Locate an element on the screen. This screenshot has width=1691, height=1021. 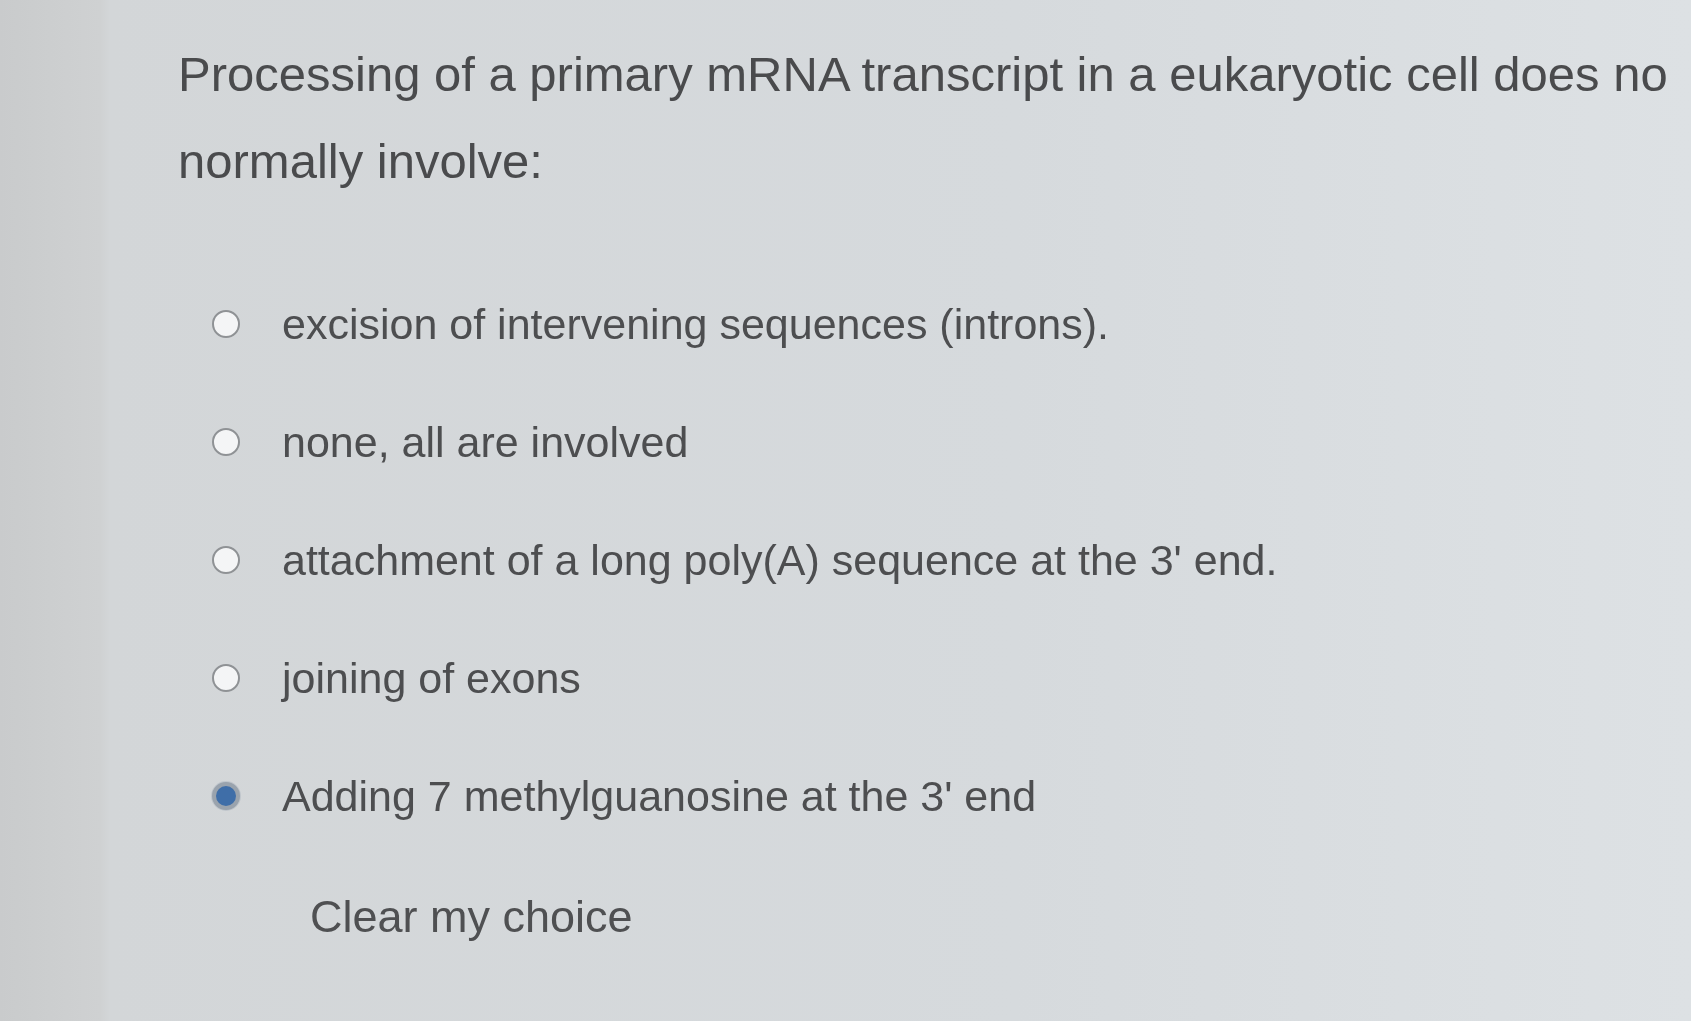
option-label: Adding 7 methylguanosine at the 3' end is located at coordinates (659, 796).